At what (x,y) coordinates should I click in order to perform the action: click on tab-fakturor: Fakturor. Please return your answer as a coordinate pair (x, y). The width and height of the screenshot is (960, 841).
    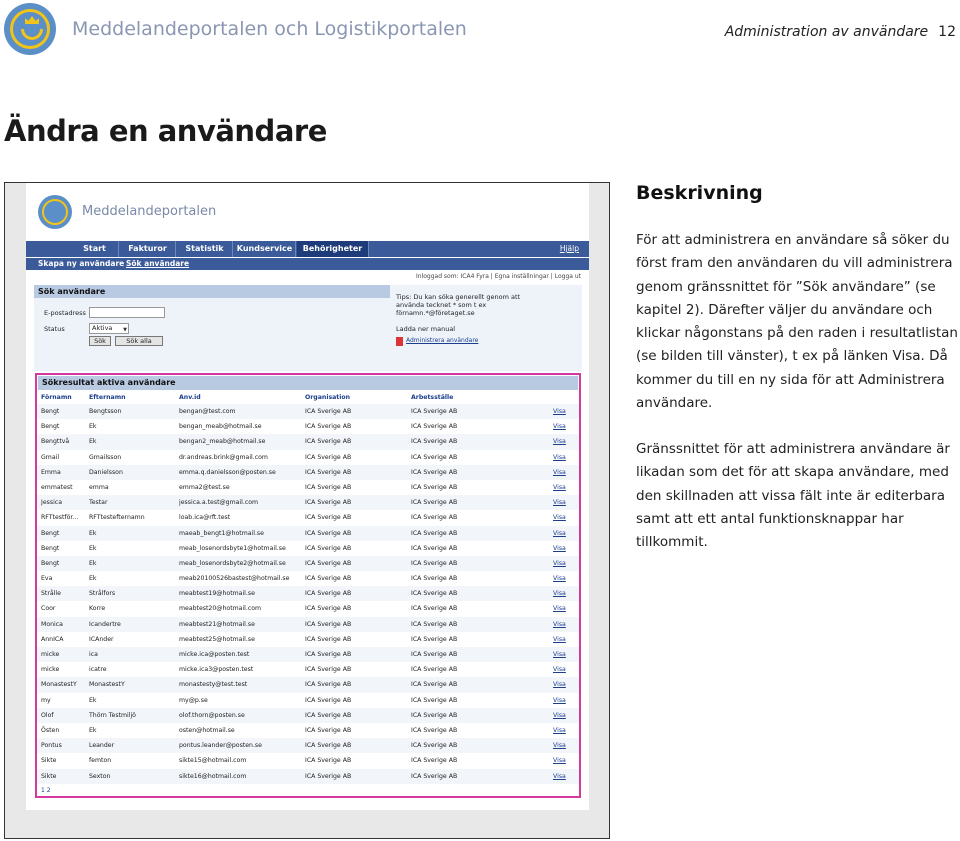
    Looking at the image, I should click on (148, 249).